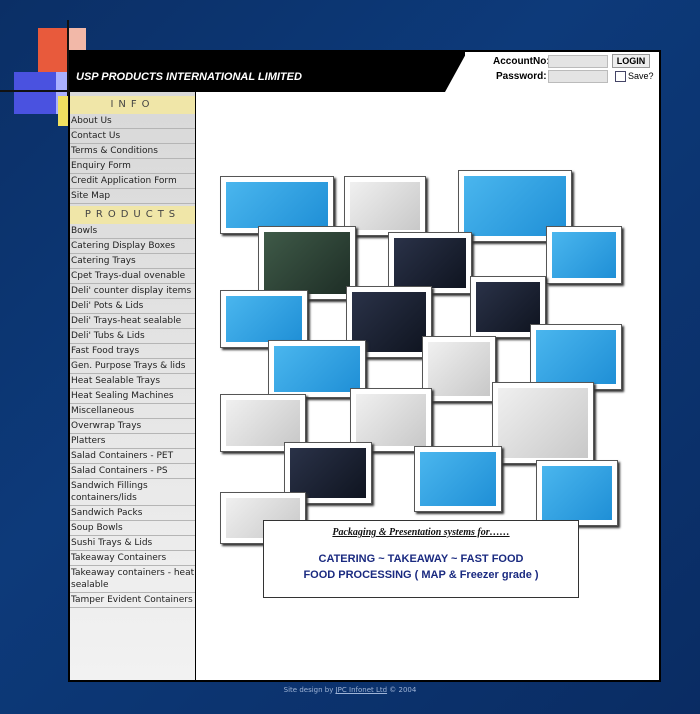  What do you see at coordinates (195, 77) in the screenshot?
I see `company-title: USP PRODUCTS INTERNATIONAL LIMITED` at bounding box center [195, 77].